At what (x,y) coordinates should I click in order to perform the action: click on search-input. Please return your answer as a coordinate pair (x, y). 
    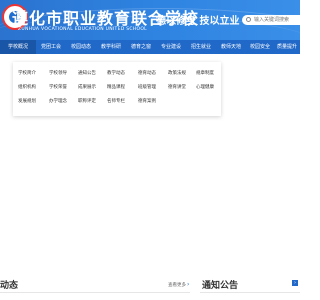
    Looking at the image, I should click on (276, 20).